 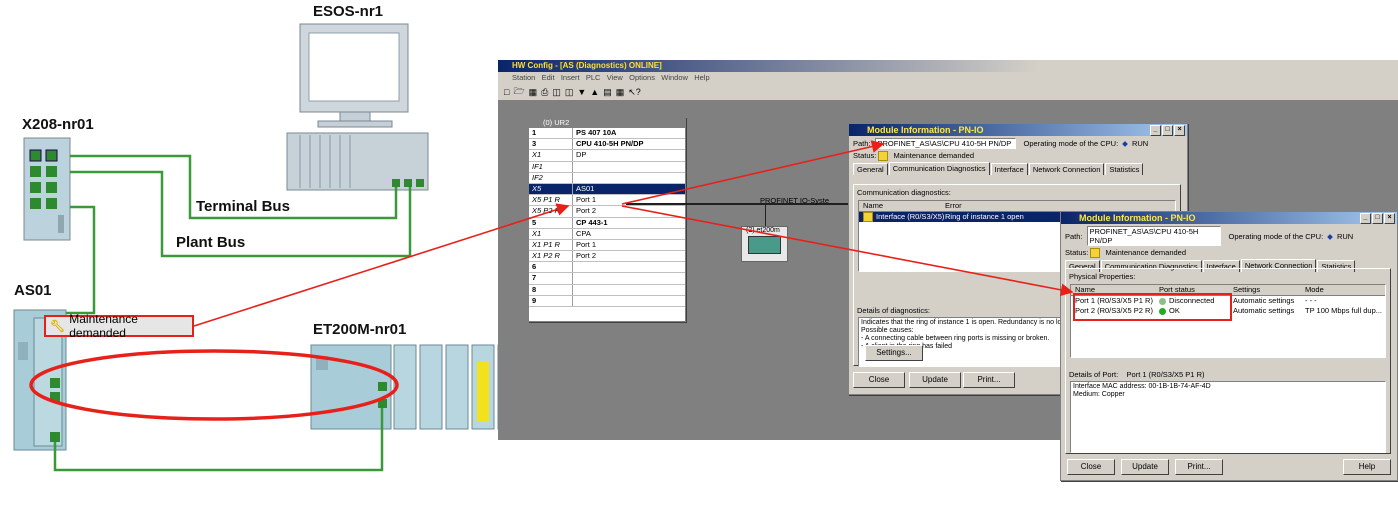 What do you see at coordinates (847, 251) in the screenshot?
I see `arrow-to-modinfo2` at bounding box center [847, 251].